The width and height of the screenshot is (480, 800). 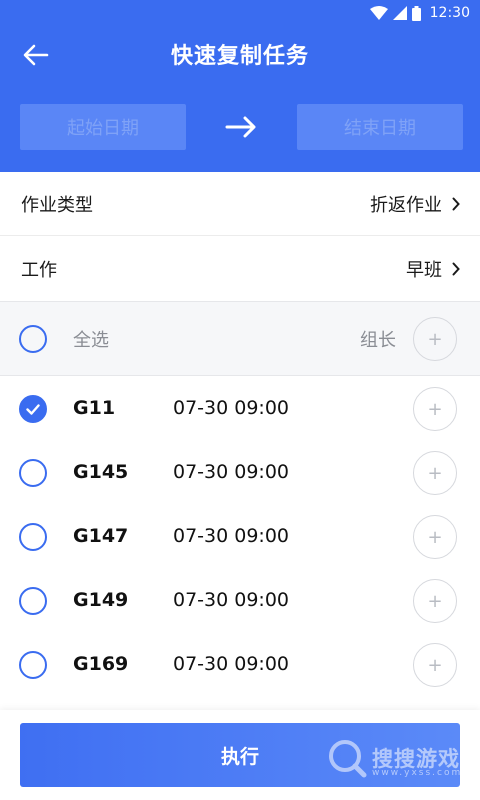 What do you see at coordinates (240, 338) in the screenshot?
I see `select-all-bar: 全选 组长 +` at bounding box center [240, 338].